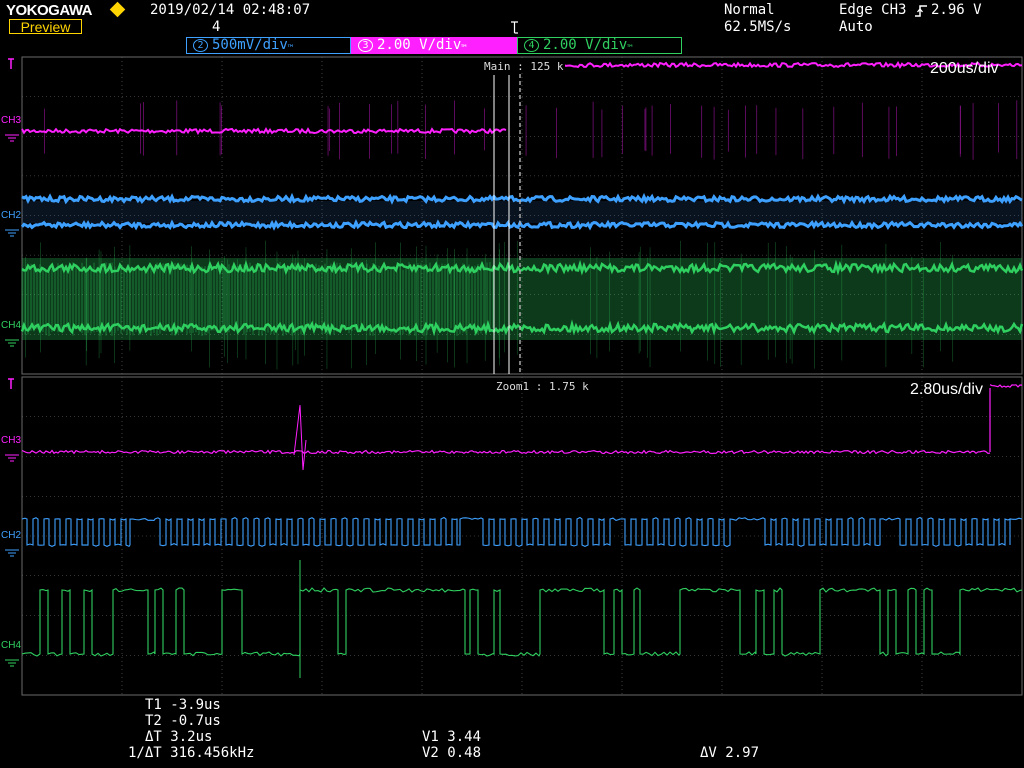 Image resolution: width=1024 pixels, height=768 pixels. What do you see at coordinates (452, 737) in the screenshot?
I see `cursor-v1: V1 3.44` at bounding box center [452, 737].